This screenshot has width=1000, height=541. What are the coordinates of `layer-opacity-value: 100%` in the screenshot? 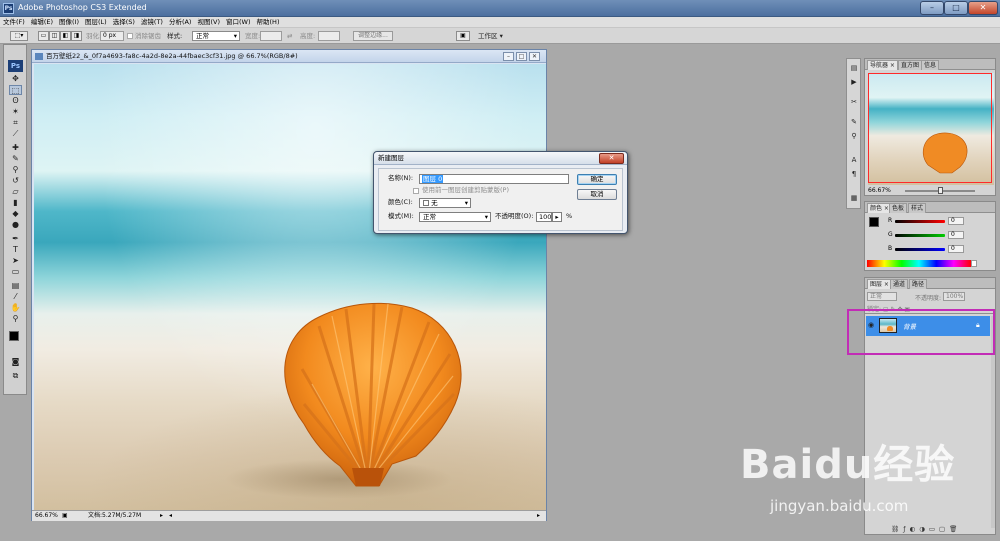 It's located at (954, 296).